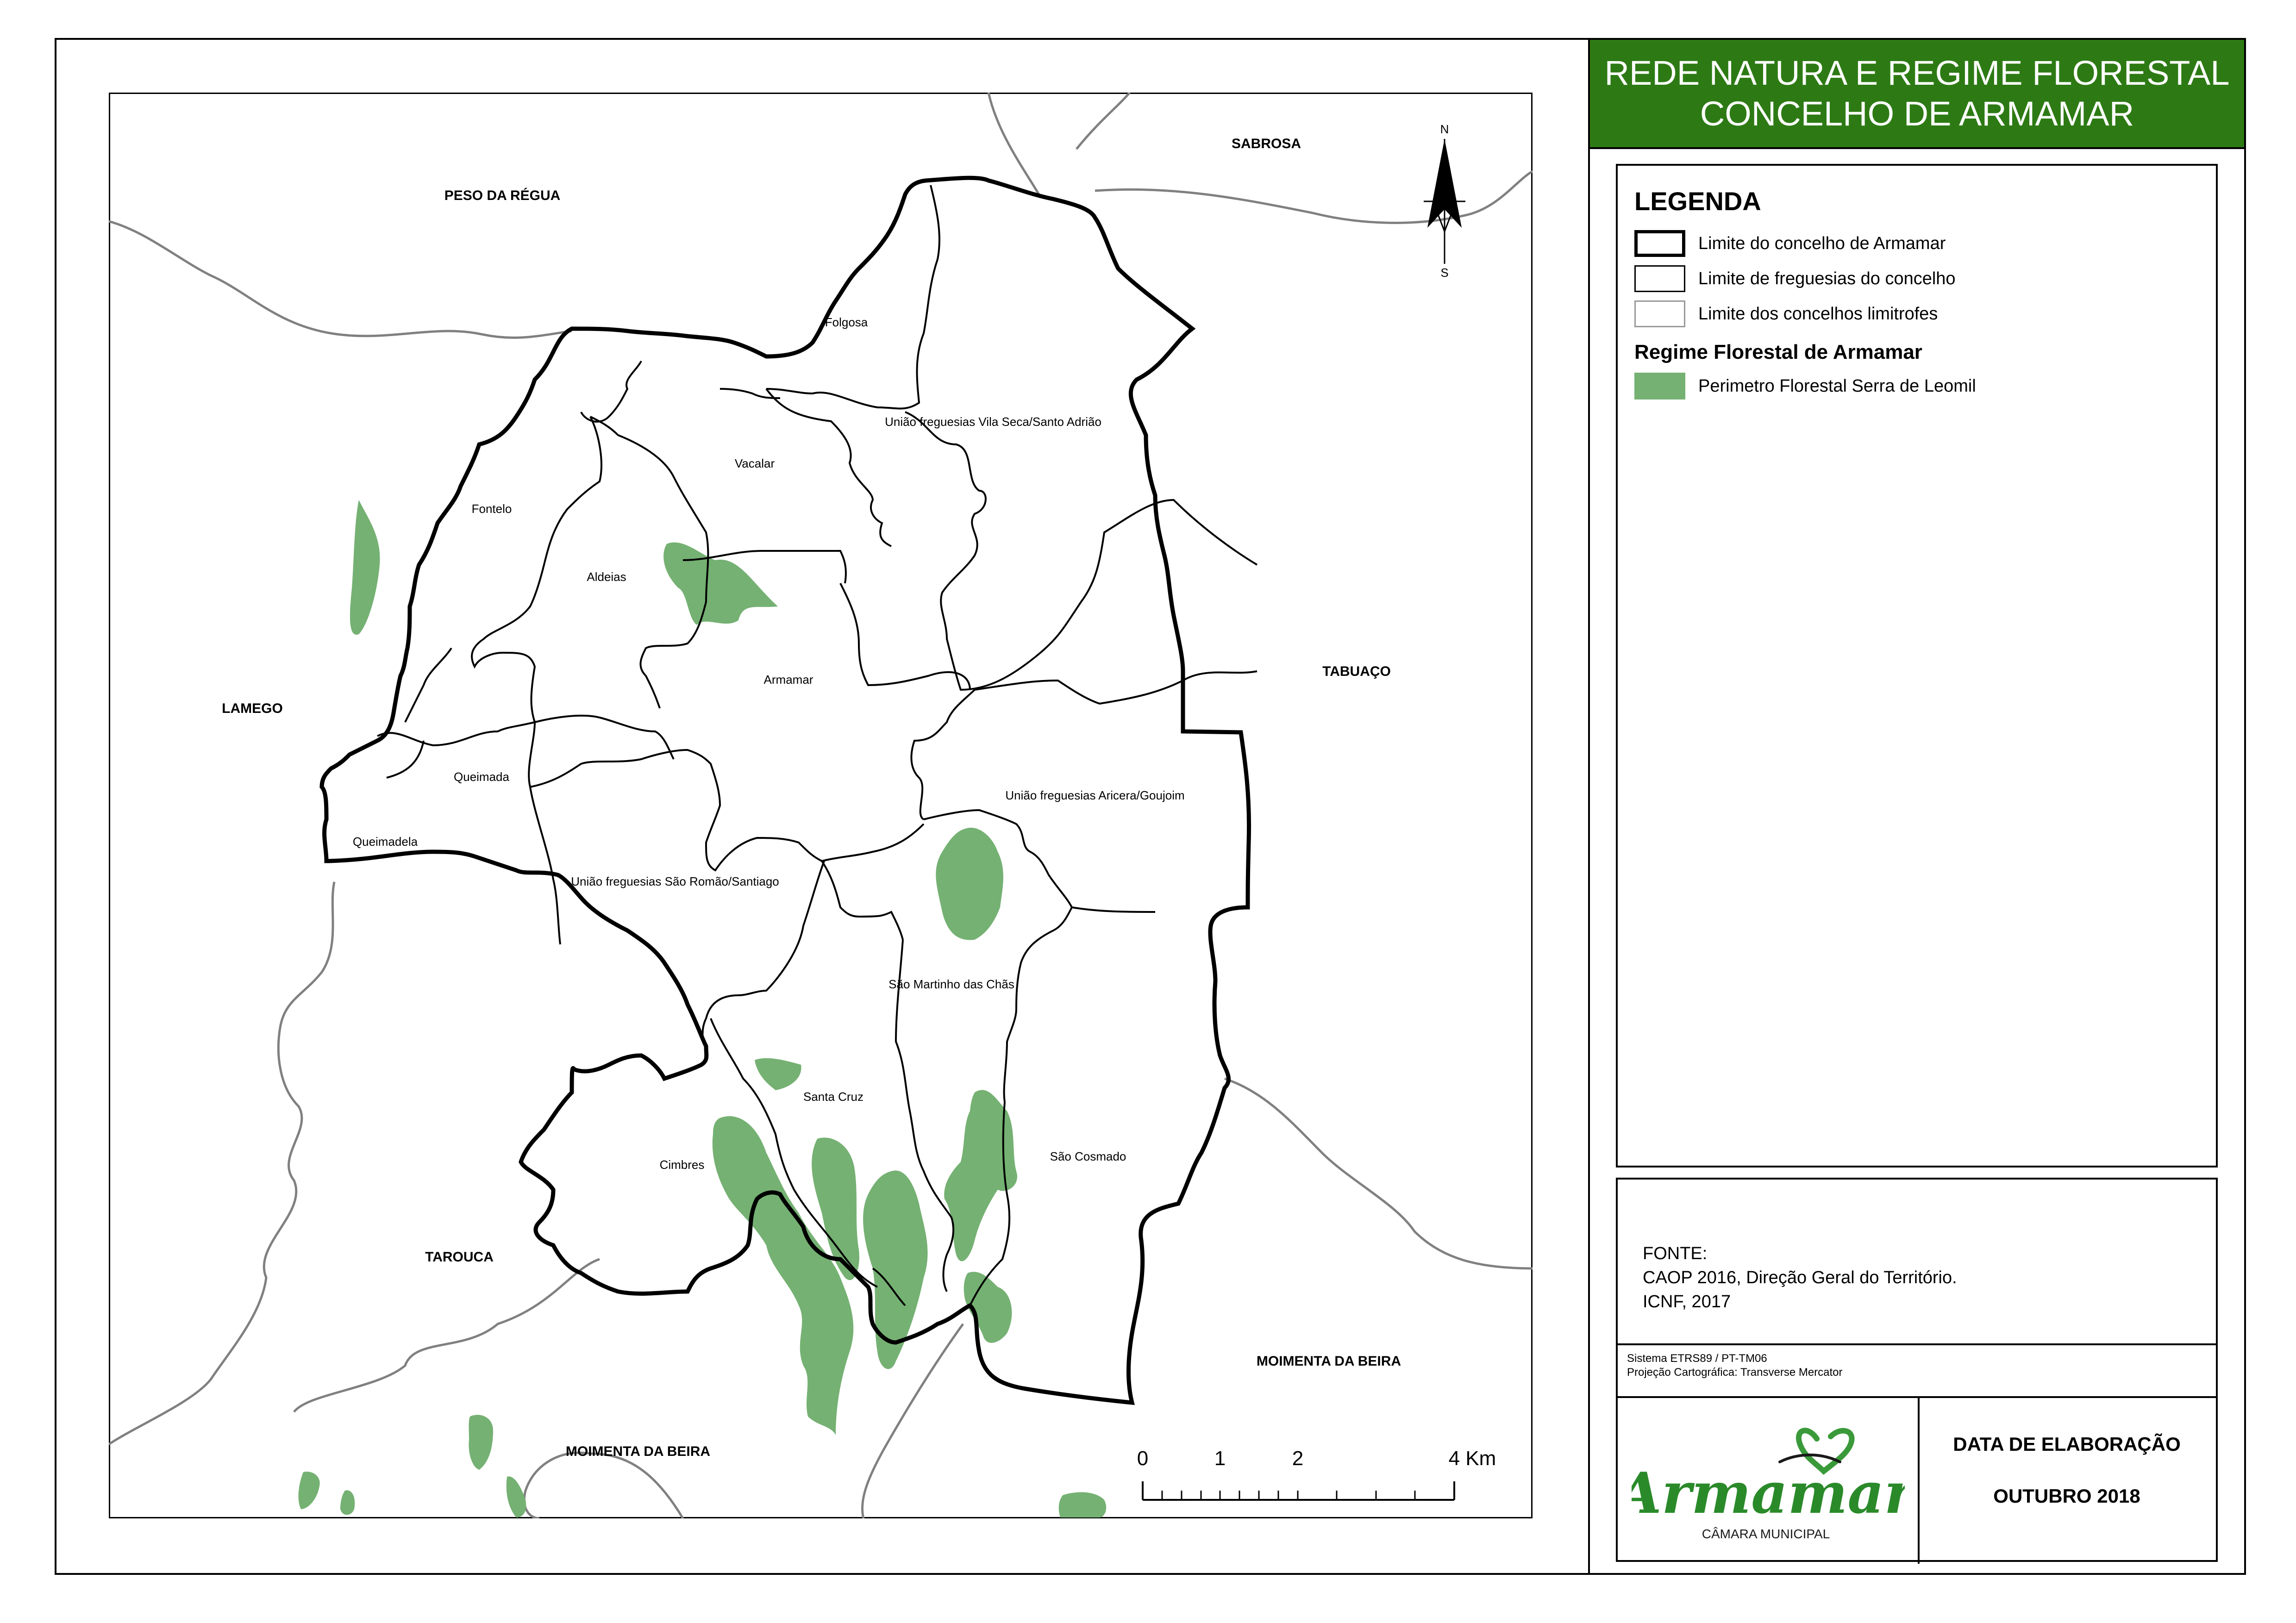  What do you see at coordinates (1095, 795) in the screenshot?
I see `label-aricera: União freguesias Aricera/Goujoim` at bounding box center [1095, 795].